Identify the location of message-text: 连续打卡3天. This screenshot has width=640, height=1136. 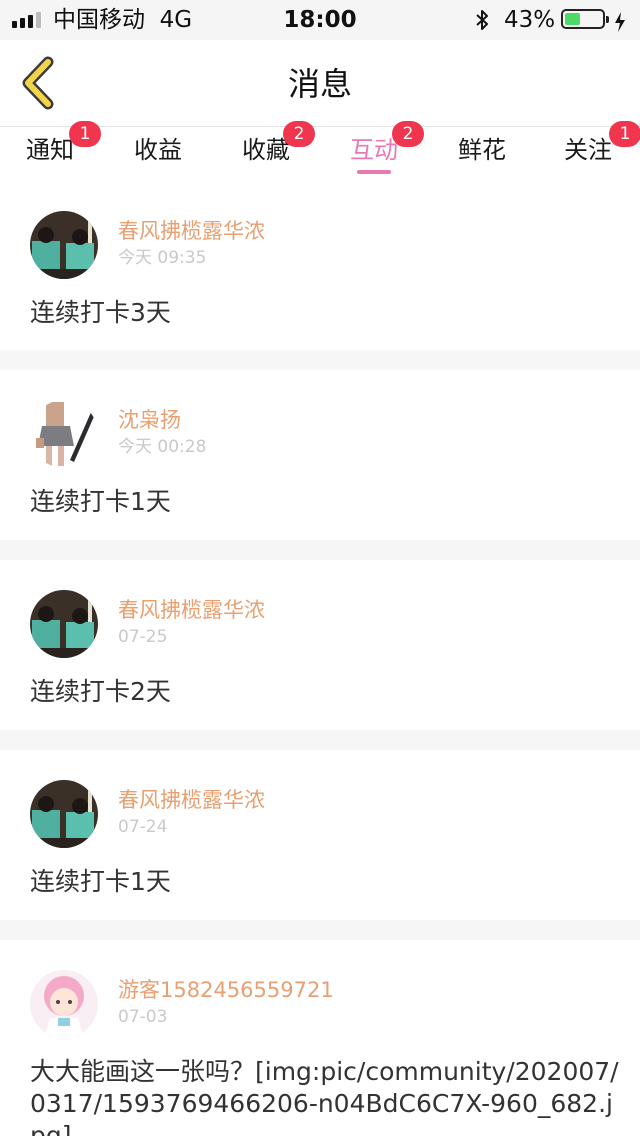
(100, 312).